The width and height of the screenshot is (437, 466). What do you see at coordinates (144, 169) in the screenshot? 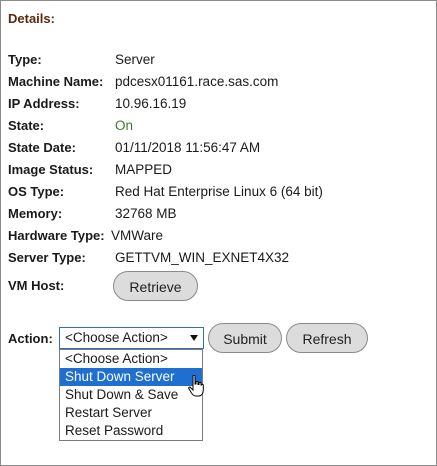
I see `field-value: MAPPED` at bounding box center [144, 169].